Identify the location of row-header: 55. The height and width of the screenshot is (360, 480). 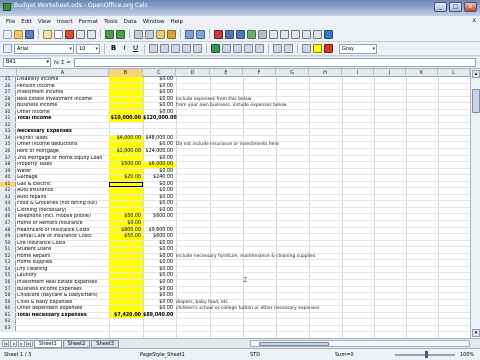
(8, 276).